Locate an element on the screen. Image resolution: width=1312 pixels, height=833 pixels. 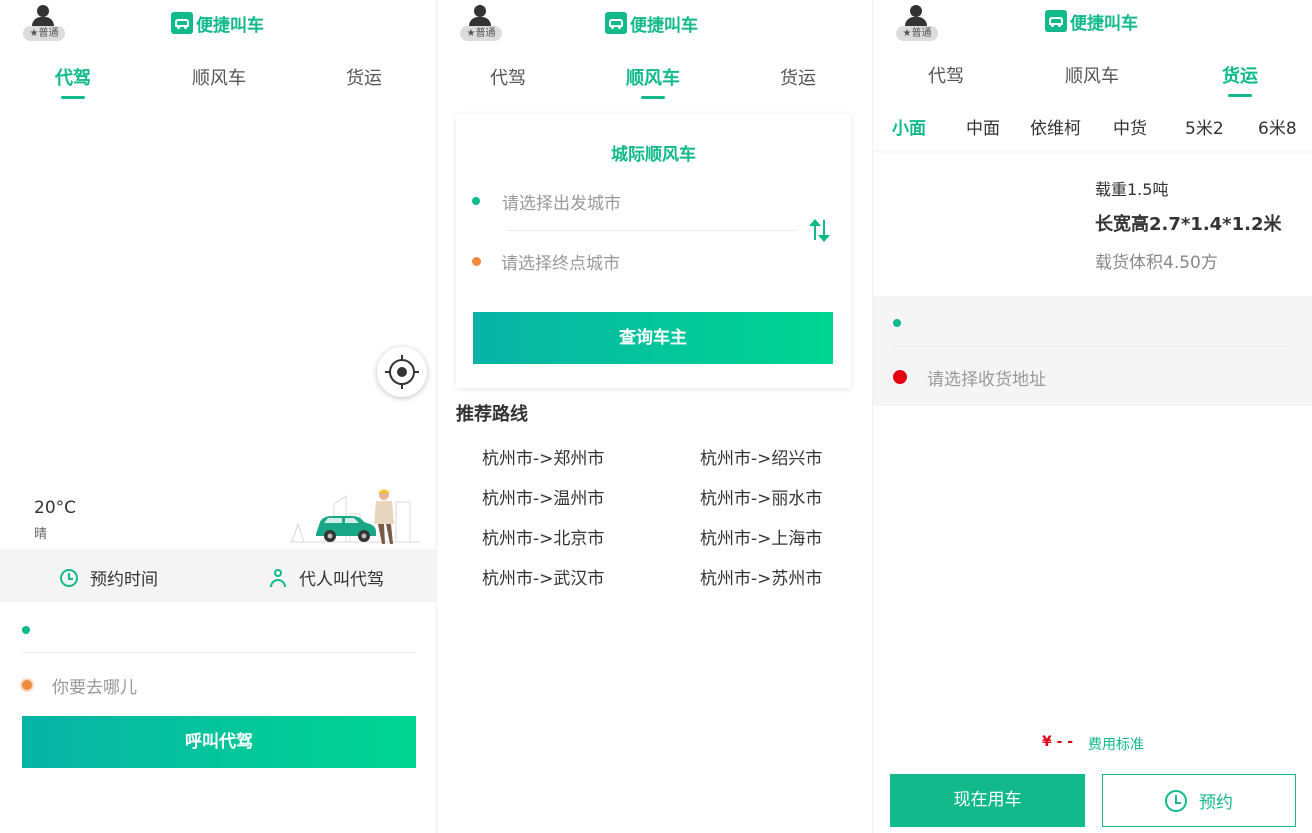
use-now-button: 现在用车 is located at coordinates (987, 800).